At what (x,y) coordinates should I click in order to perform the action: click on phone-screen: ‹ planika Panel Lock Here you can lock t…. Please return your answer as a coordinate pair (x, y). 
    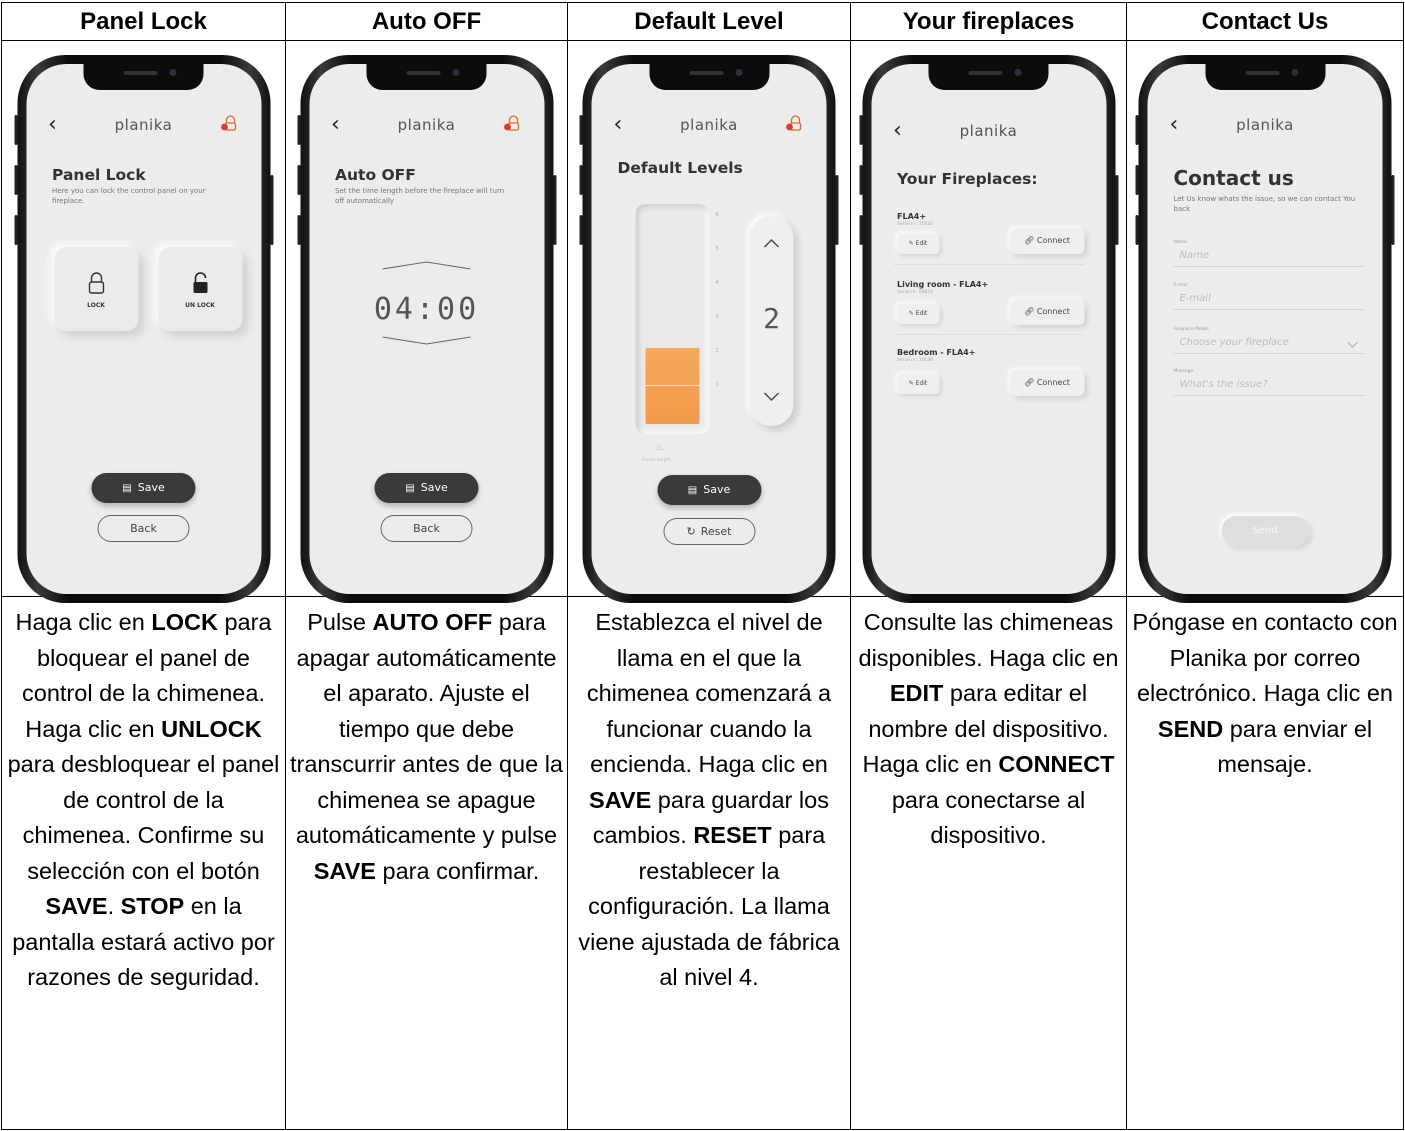
    Looking at the image, I should click on (143, 329).